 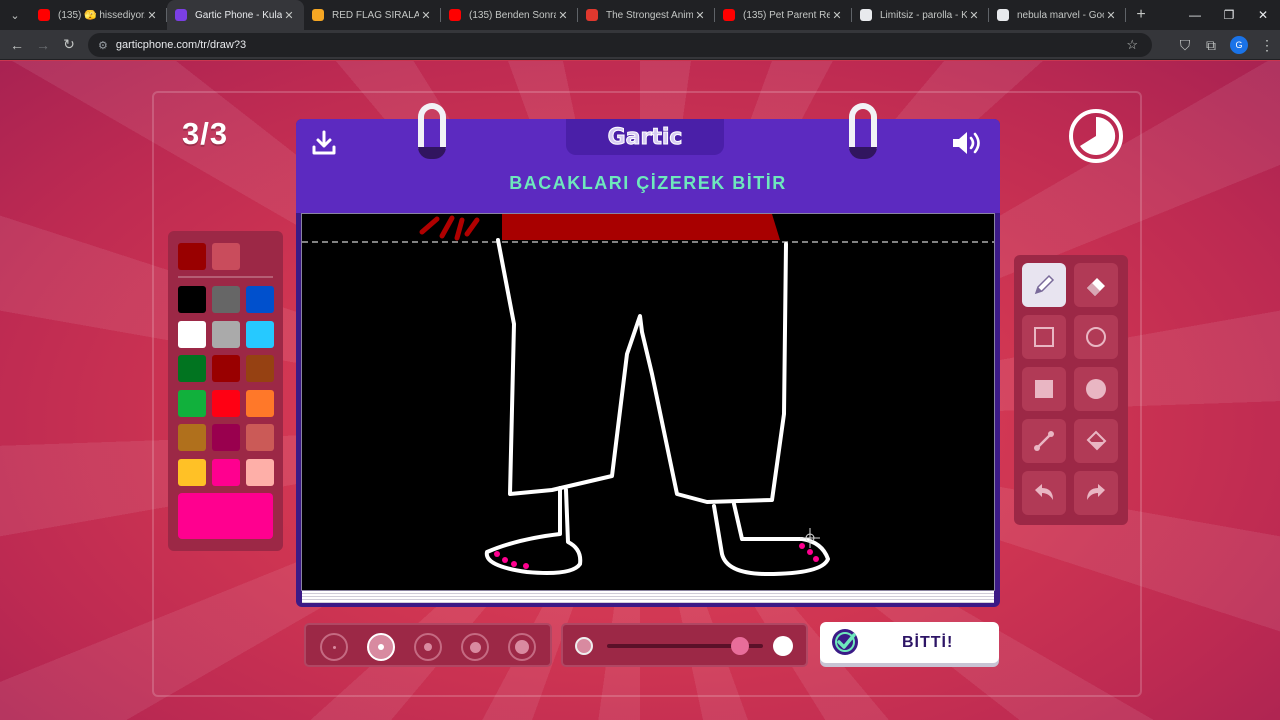 I want to click on redo-tool, so click(x=1096, y=493).